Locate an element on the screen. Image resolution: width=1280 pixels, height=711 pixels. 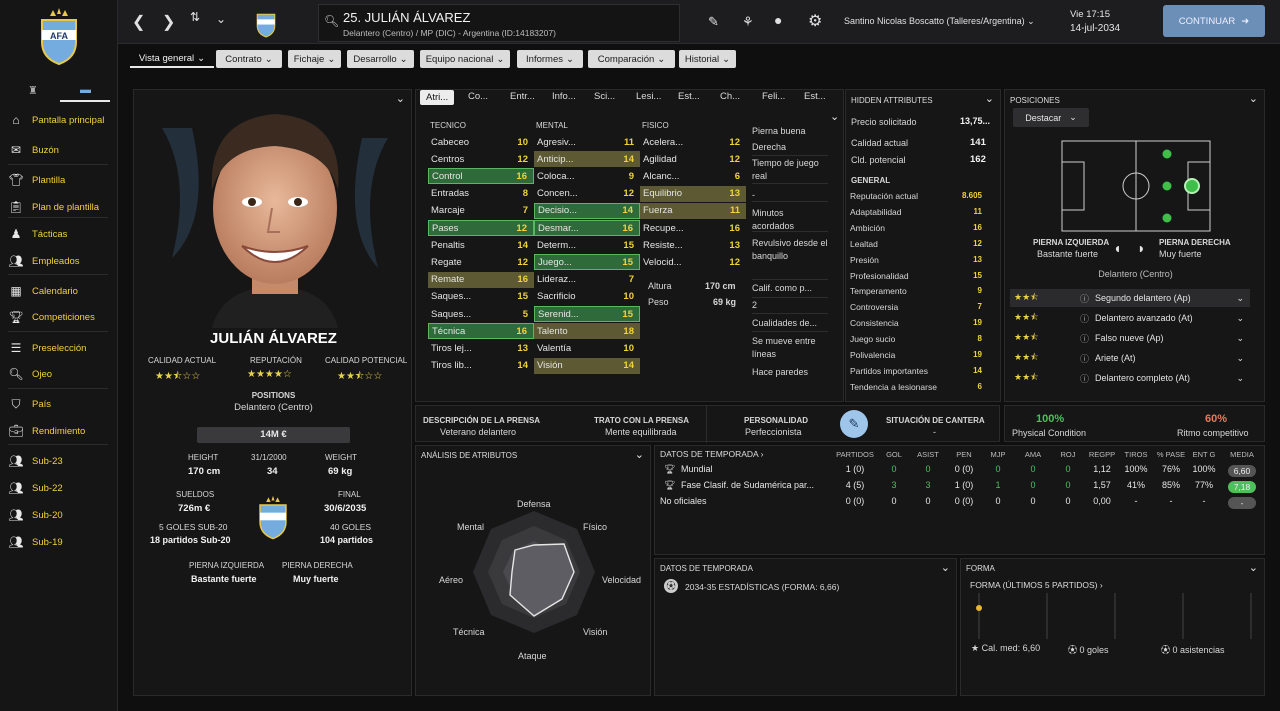
season-title: DATOS DE TEMPORADA › is located at coordinates (711, 454).